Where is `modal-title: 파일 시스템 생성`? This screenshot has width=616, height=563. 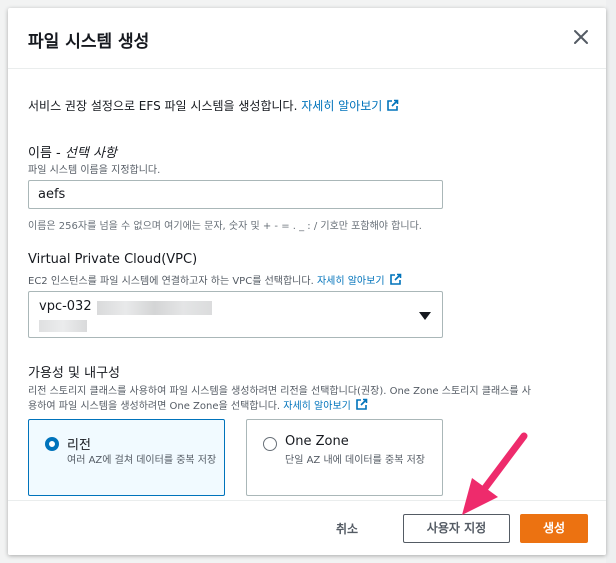
modal-title: 파일 시스템 생성 is located at coordinates (89, 42).